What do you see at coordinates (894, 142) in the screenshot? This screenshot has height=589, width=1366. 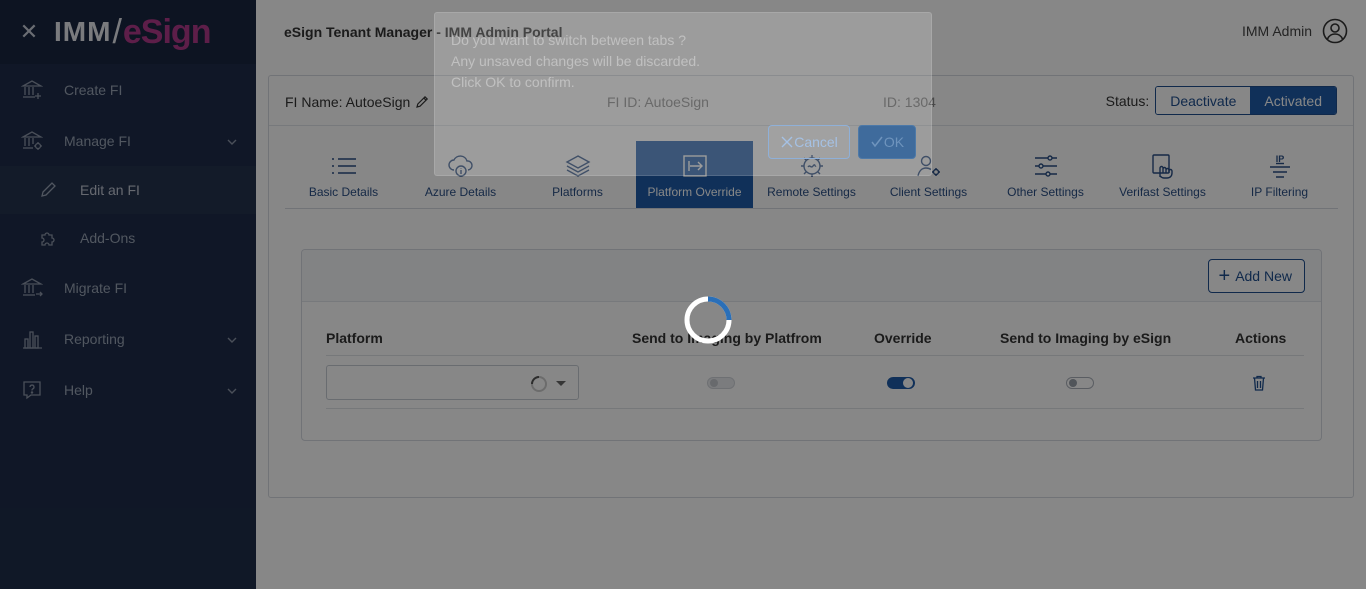 I see `ok-label: OK` at bounding box center [894, 142].